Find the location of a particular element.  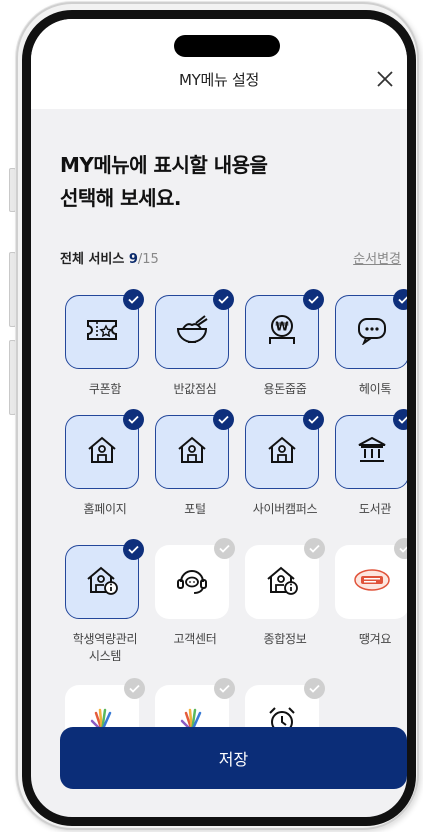

service-tile-label: 땡겨요 is located at coordinates (368, 639).